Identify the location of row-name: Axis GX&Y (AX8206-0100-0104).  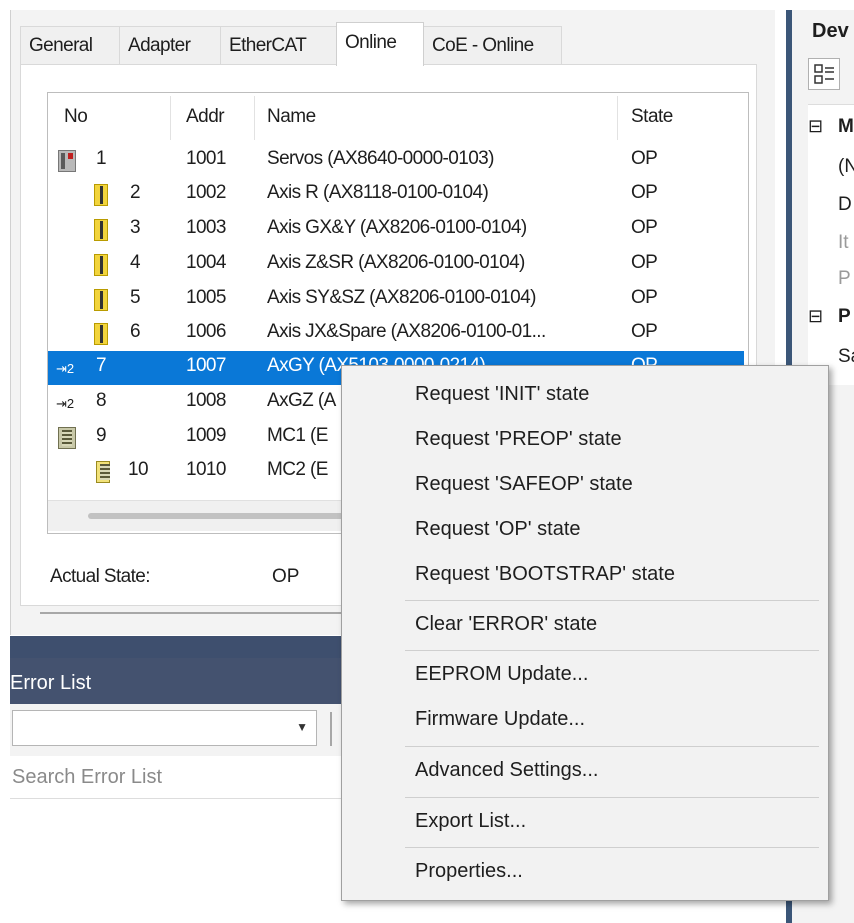
(397, 227).